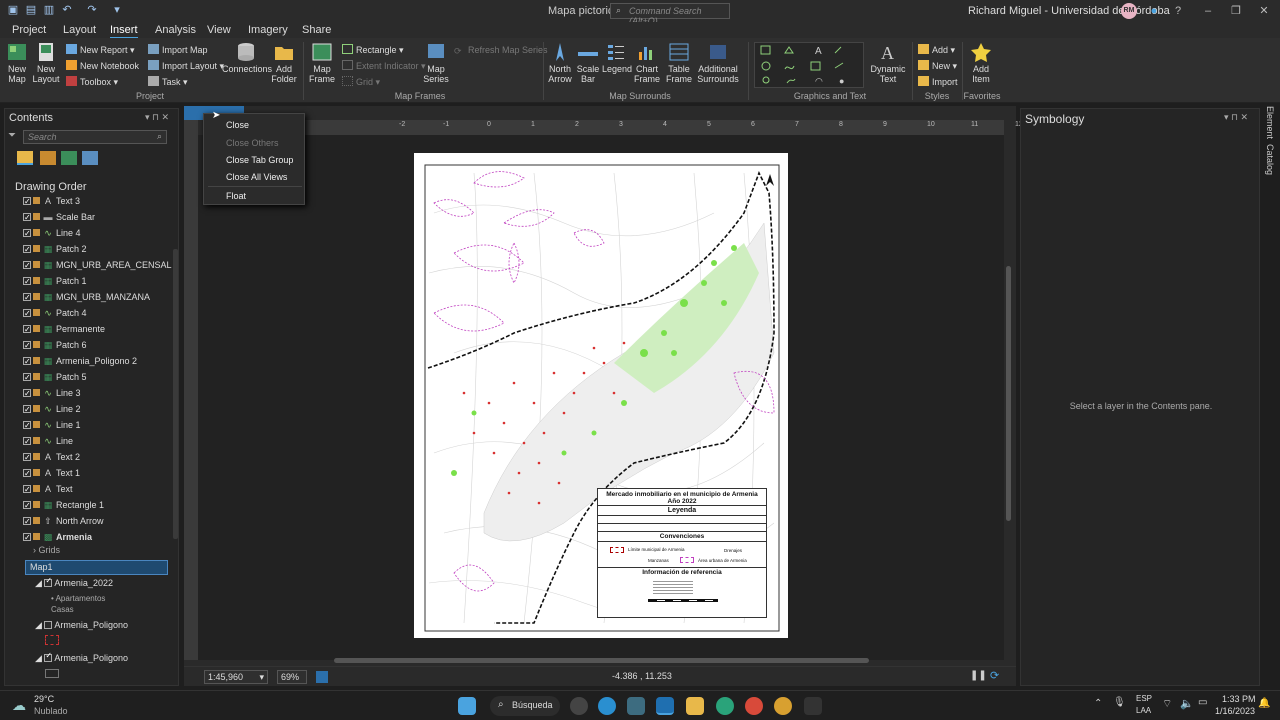  Describe the element at coordinates (994, 675) in the screenshot. I see `refresh-icon: ⟳` at that location.